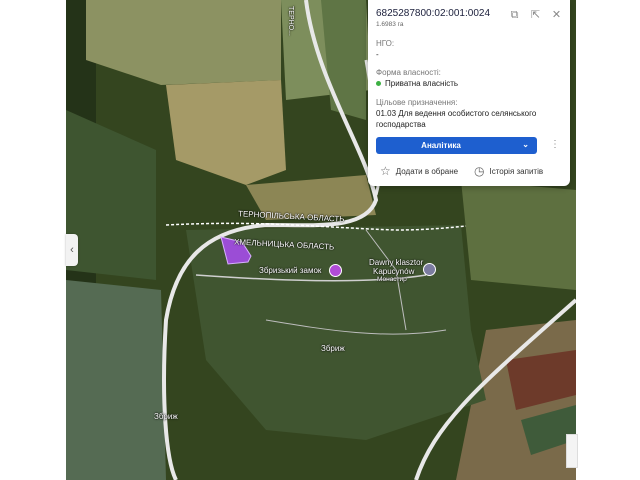  Describe the element at coordinates (441, 145) in the screenshot. I see `analytics-button-label: Аналітика` at that location.